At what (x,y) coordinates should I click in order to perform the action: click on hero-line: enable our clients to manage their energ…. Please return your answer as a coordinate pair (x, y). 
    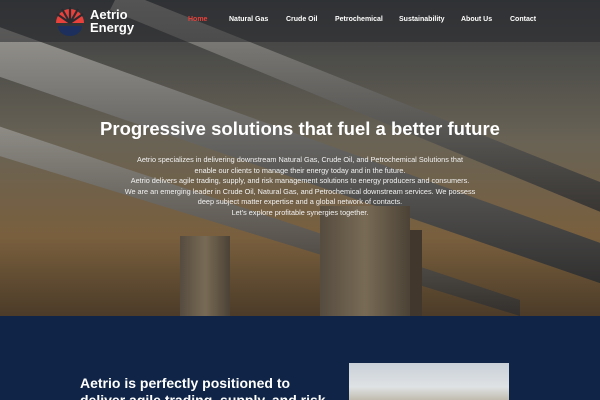
    Looking at the image, I should click on (300, 170).